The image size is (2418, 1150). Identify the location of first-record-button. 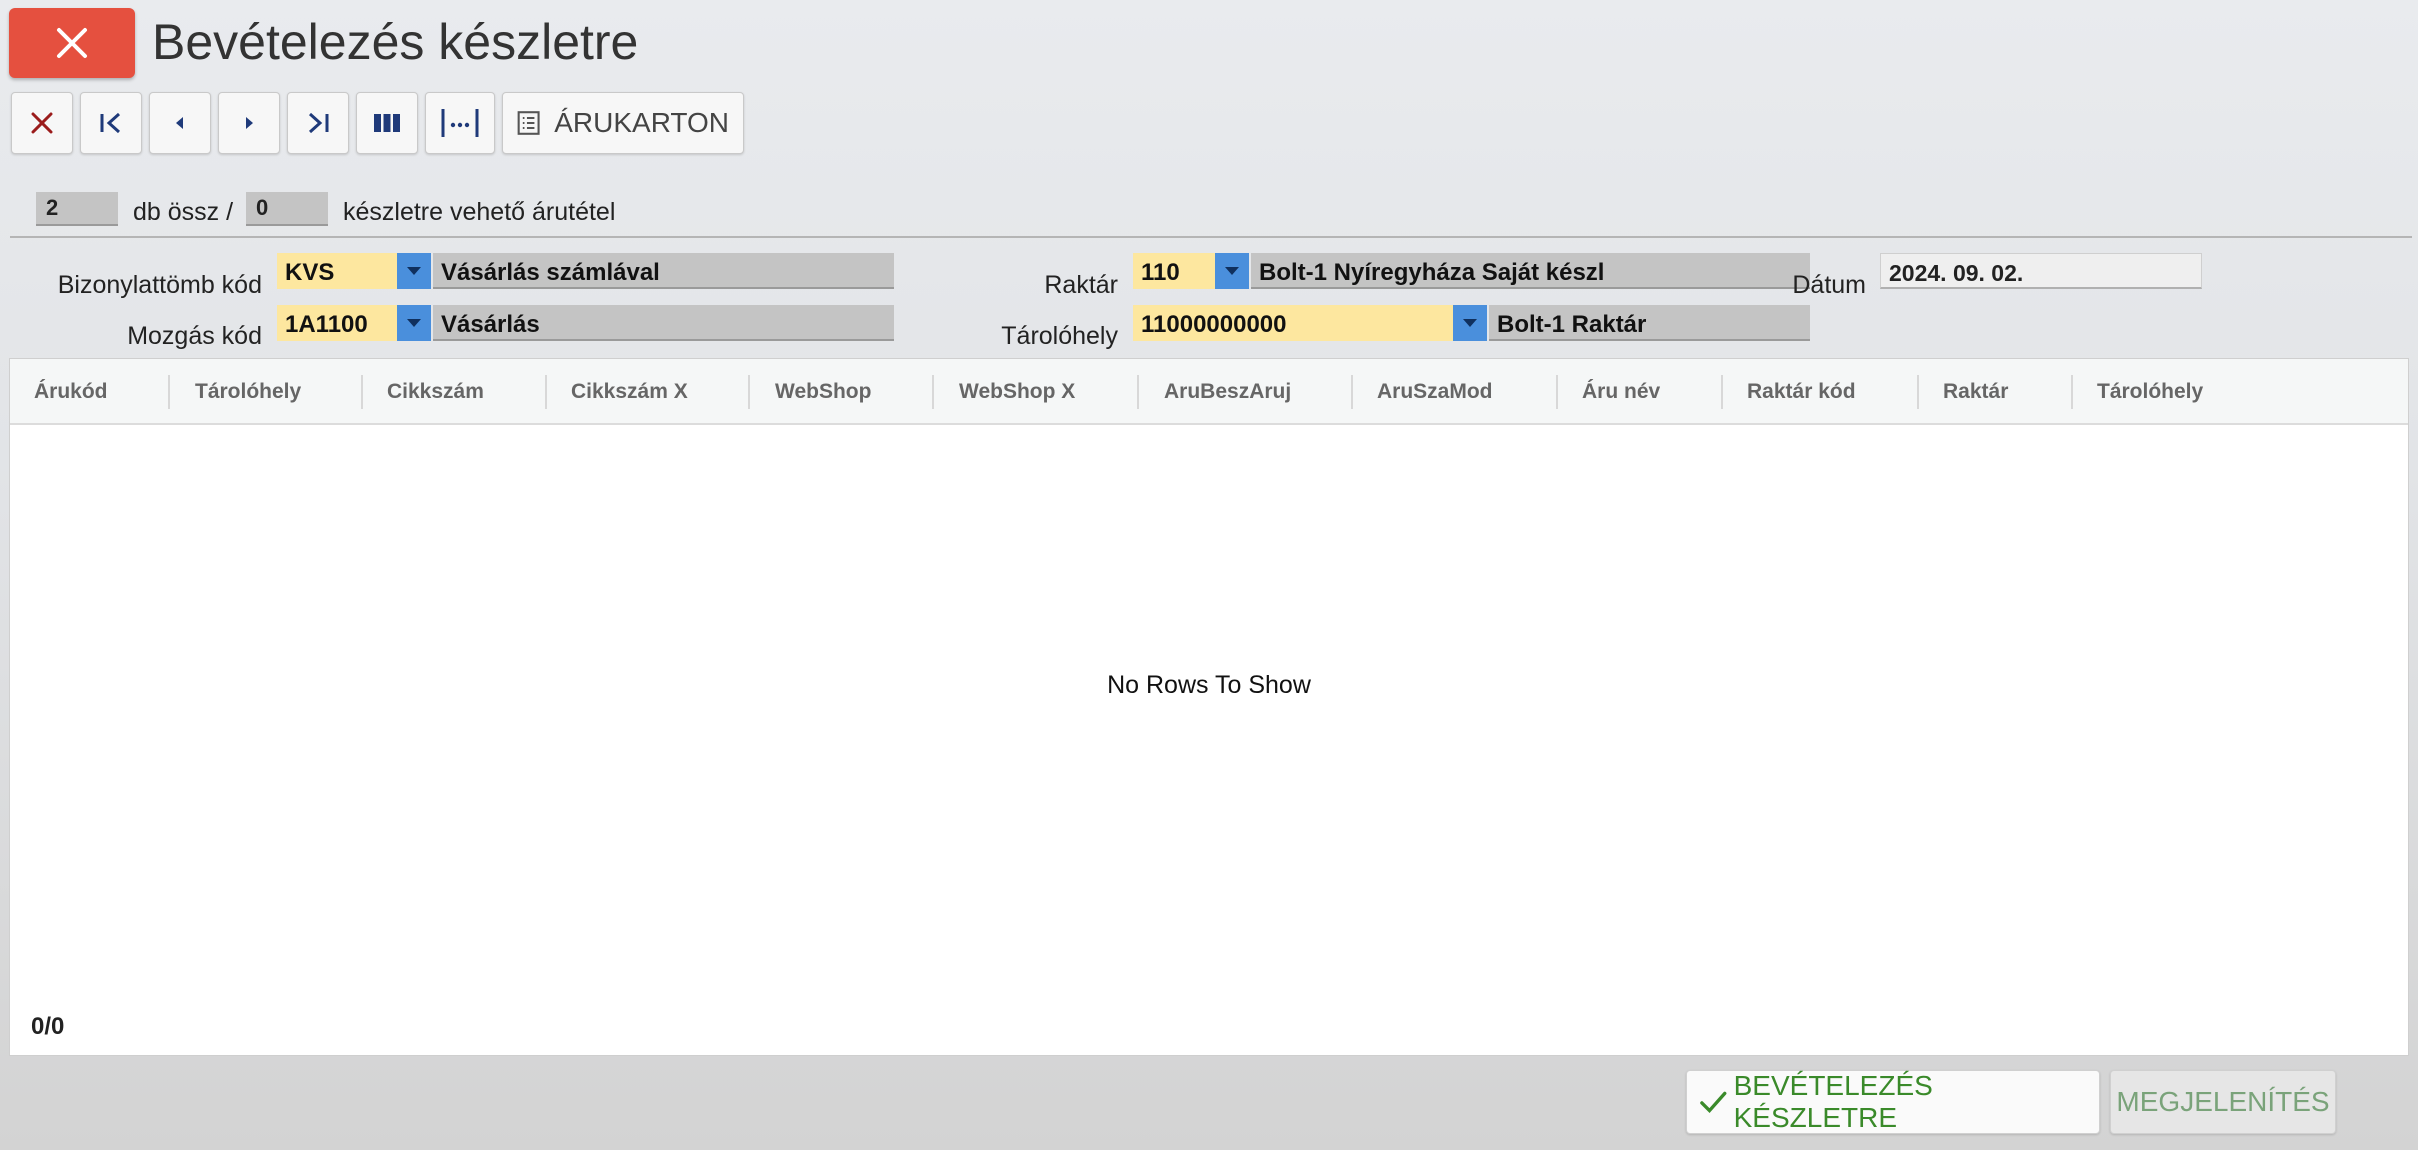
(111, 123).